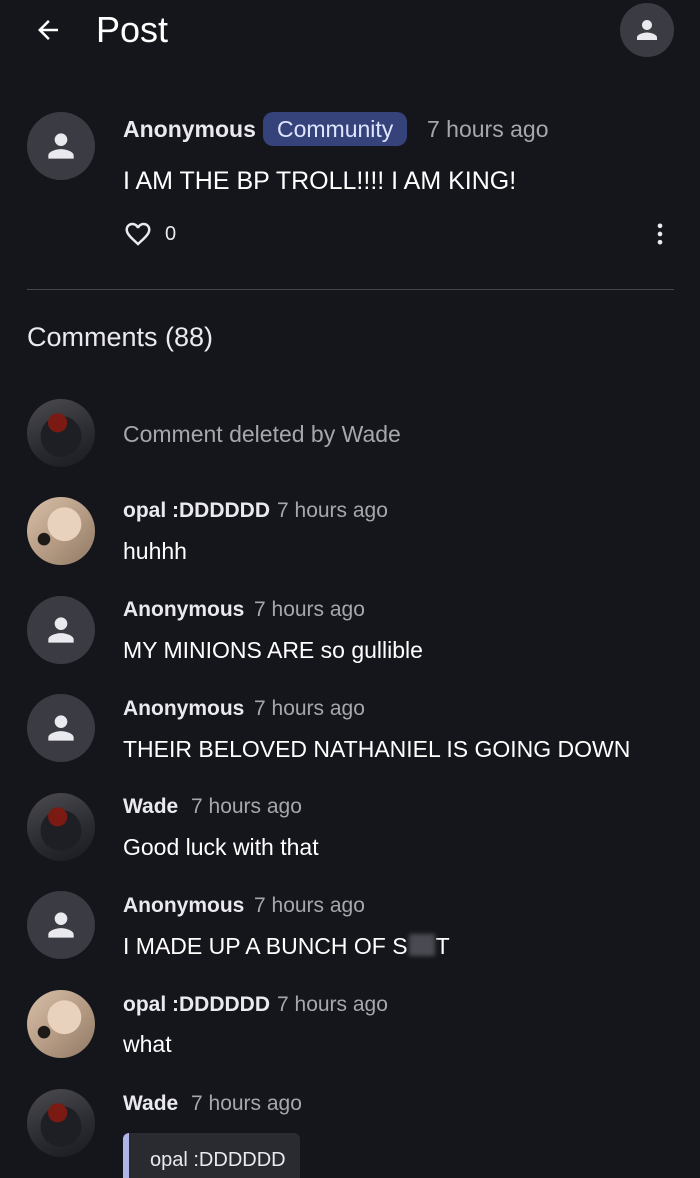 Image resolution: width=700 pixels, height=1178 pixels. I want to click on quoted-reply: opal :DDDDDD, so click(211, 1155).